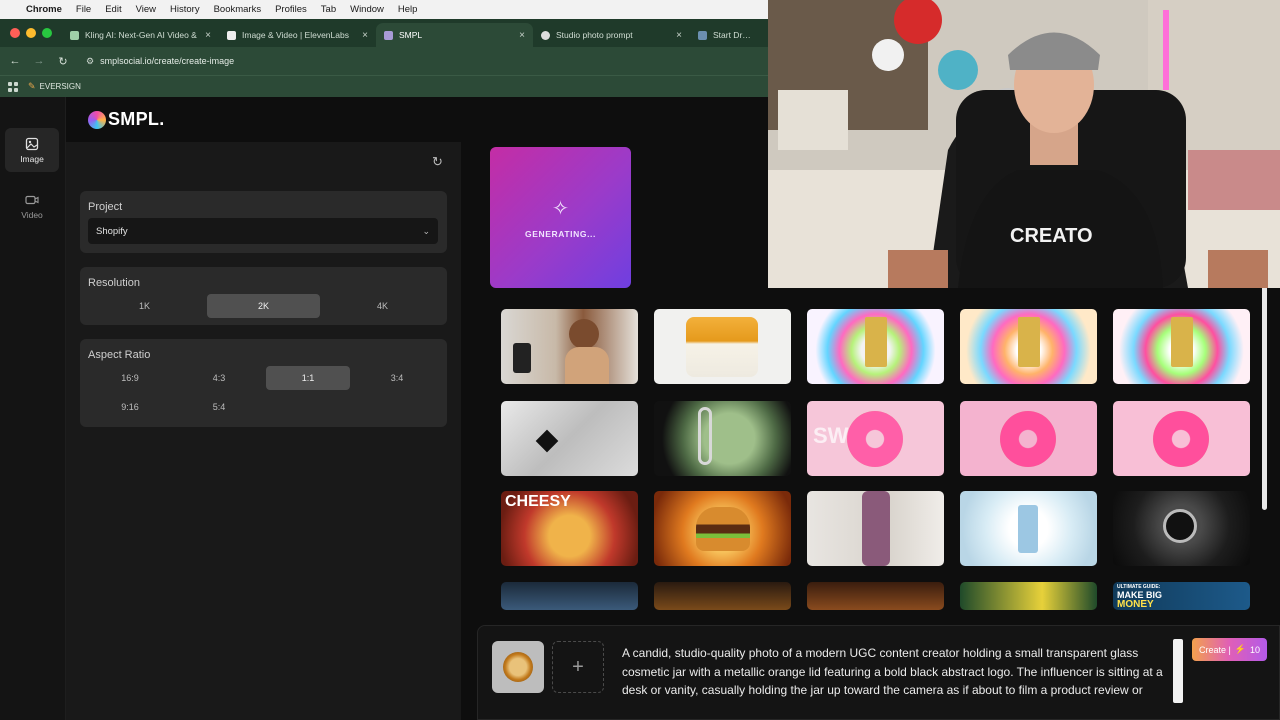 Image resolution: width=1280 pixels, height=720 pixels. Describe the element at coordinates (231, 35) in the screenshot. I see `elevenlabs-favicon-icon` at that location.